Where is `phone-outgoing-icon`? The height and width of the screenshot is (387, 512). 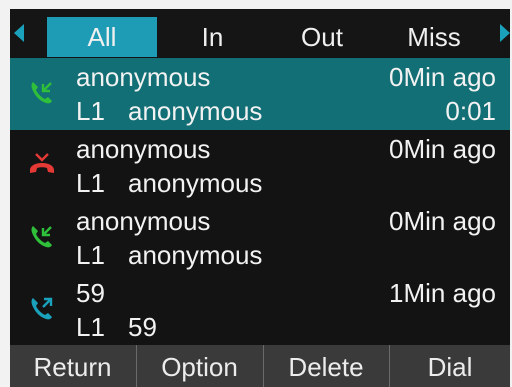 phone-outgoing-icon is located at coordinates (42, 308).